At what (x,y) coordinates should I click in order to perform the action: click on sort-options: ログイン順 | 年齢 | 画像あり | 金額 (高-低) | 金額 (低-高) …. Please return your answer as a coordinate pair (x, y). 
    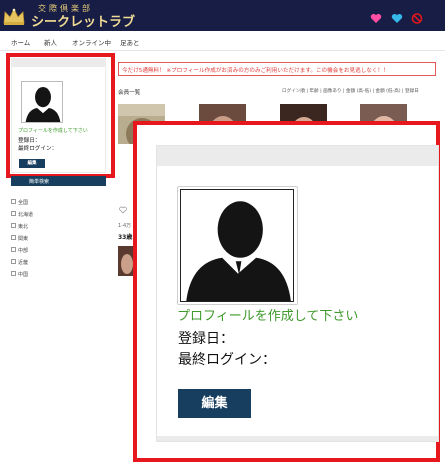
    Looking at the image, I should click on (350, 91).